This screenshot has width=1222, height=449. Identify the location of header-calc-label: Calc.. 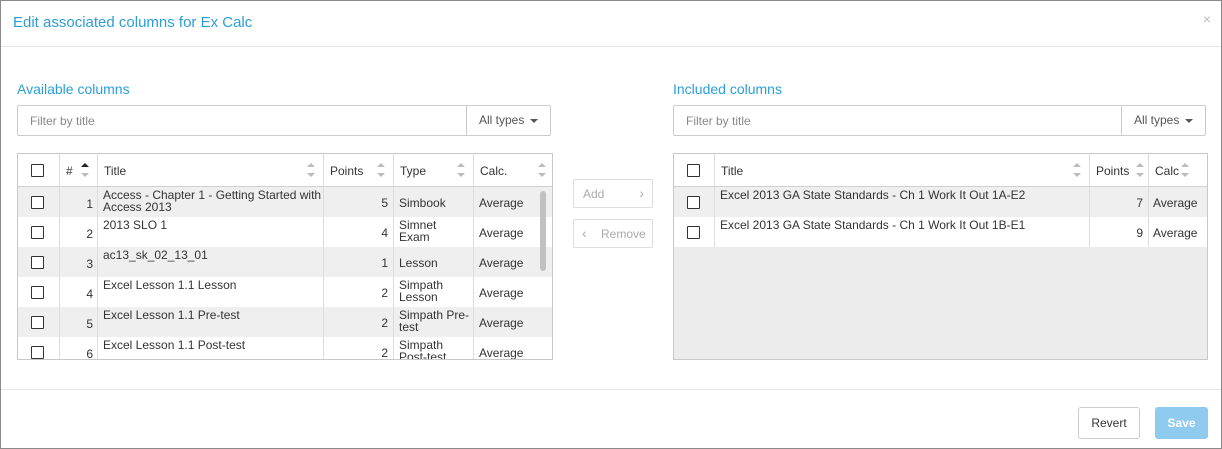
(494, 171).